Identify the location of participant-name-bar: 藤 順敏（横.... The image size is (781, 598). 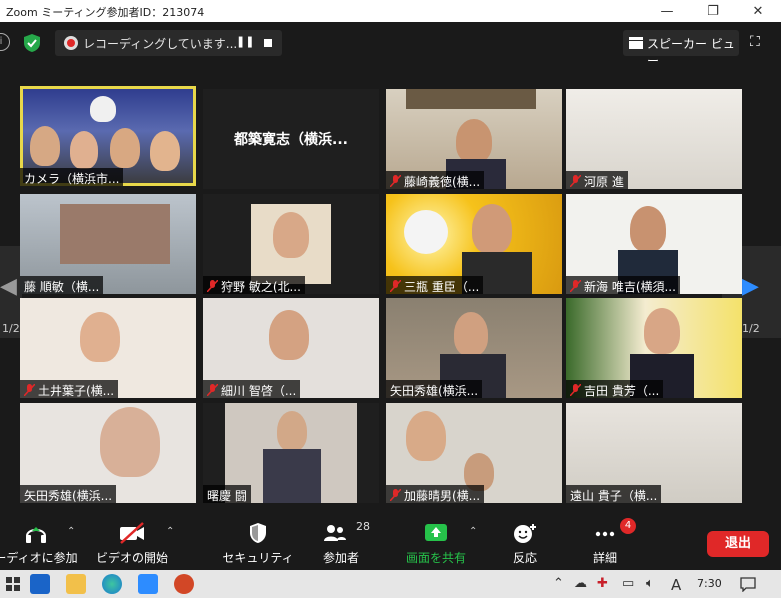
(62, 285).